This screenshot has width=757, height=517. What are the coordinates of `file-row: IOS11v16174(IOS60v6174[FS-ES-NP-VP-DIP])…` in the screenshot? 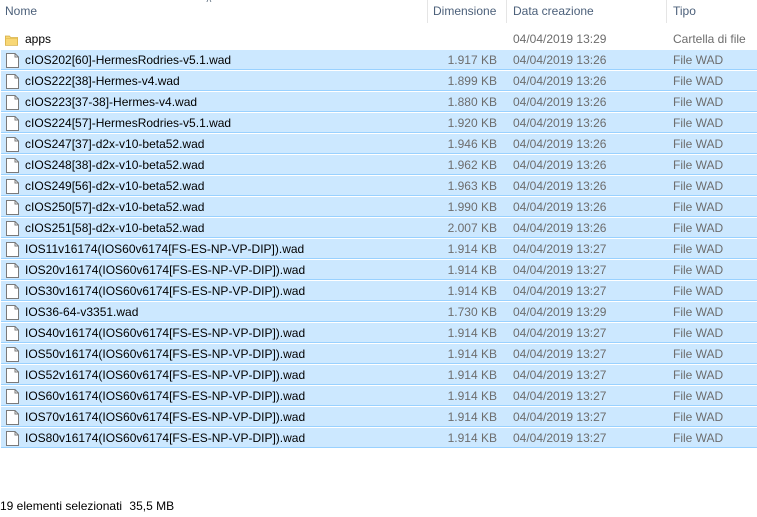 It's located at (378, 249).